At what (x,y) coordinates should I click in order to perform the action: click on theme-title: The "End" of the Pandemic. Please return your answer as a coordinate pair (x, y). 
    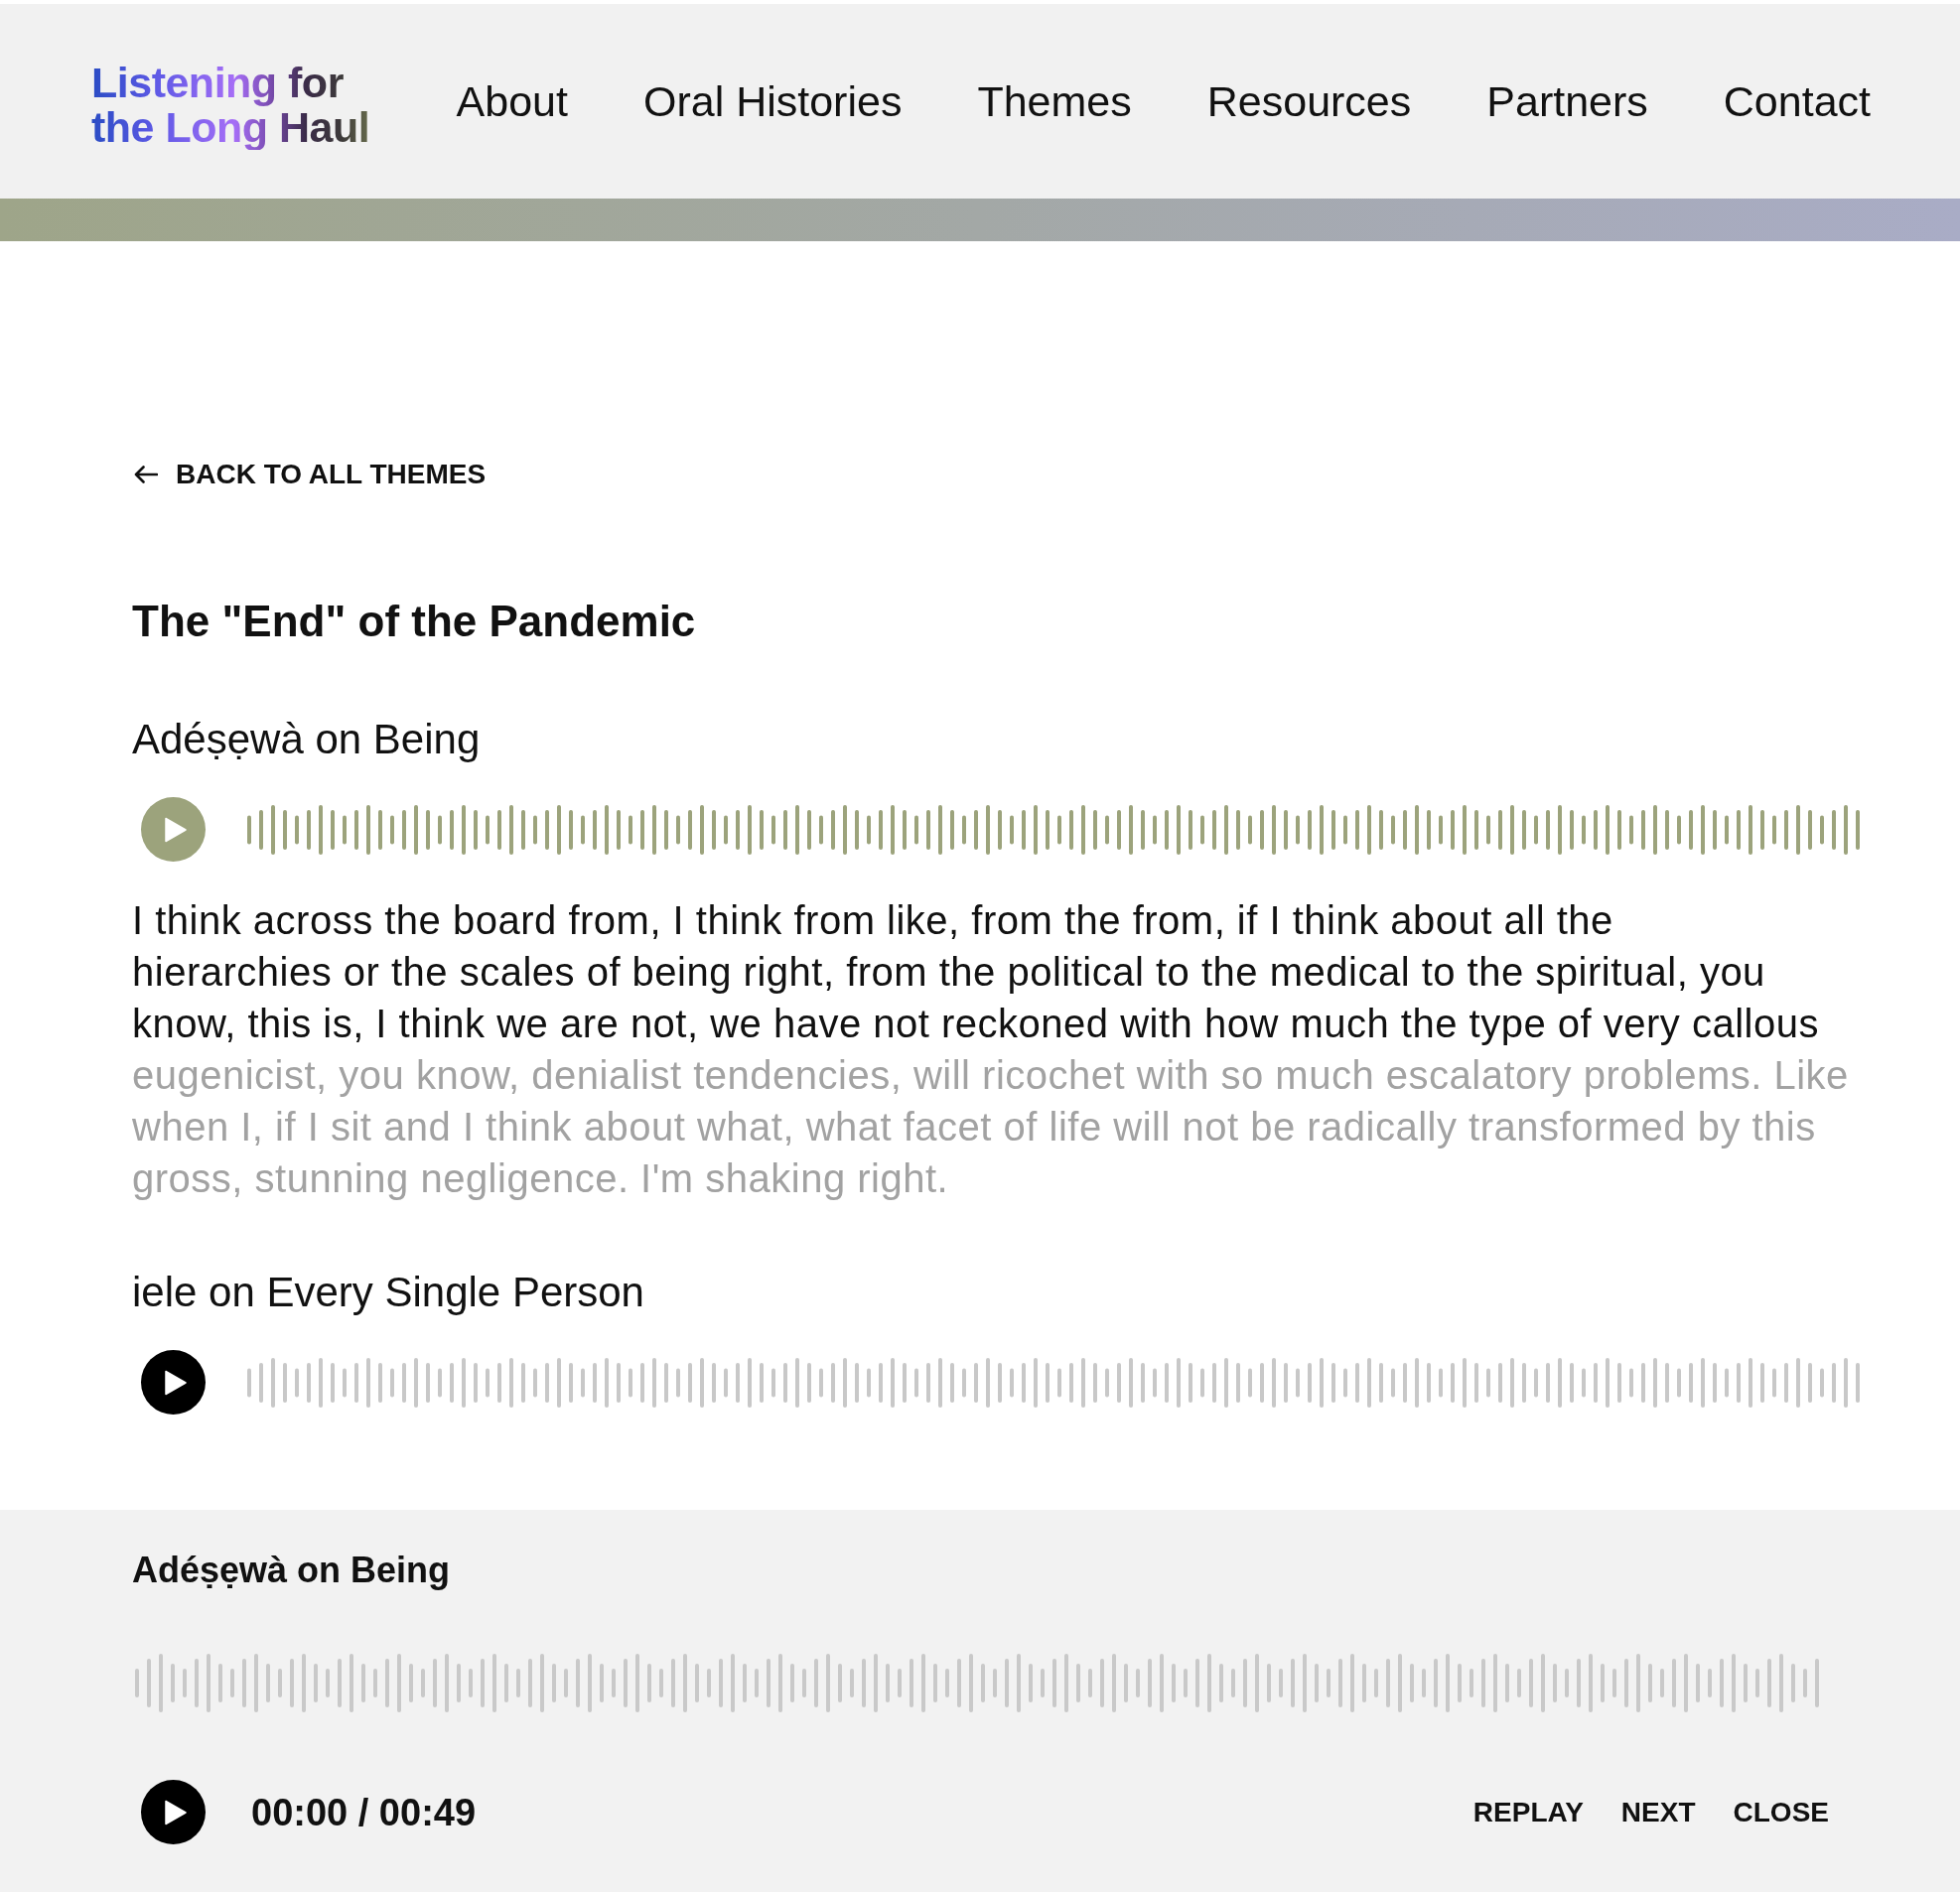
    Looking at the image, I should click on (414, 621).